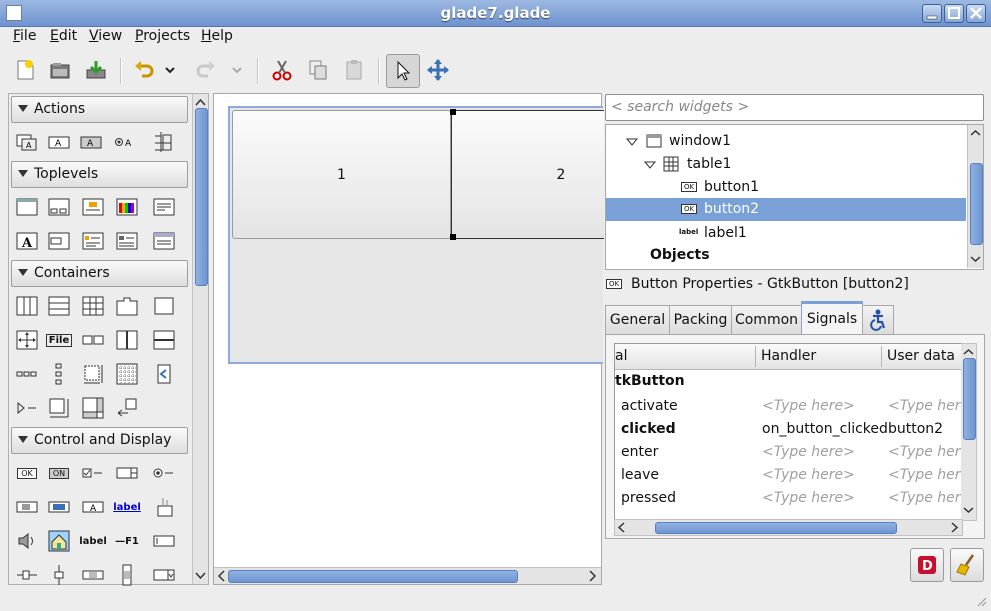 This screenshot has height=611, width=991. Describe the element at coordinates (99, 109) in the screenshot. I see `palette-section-actions: Actions` at that location.